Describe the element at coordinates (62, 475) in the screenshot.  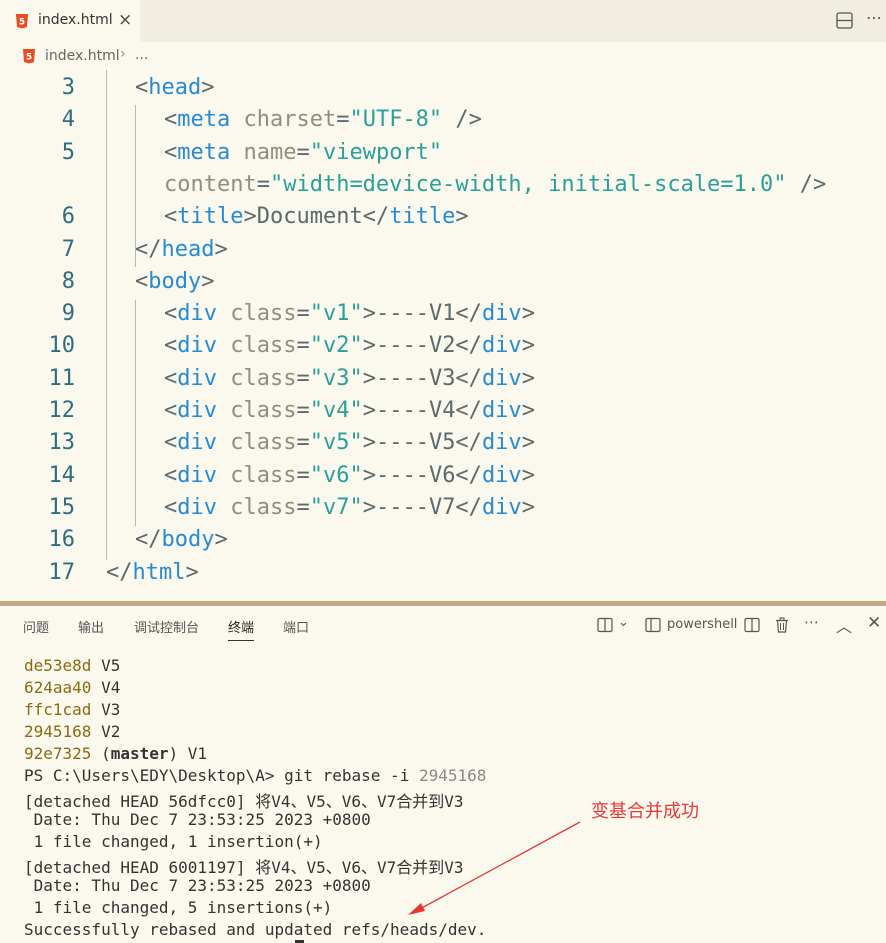
I see `line-number: 14` at that location.